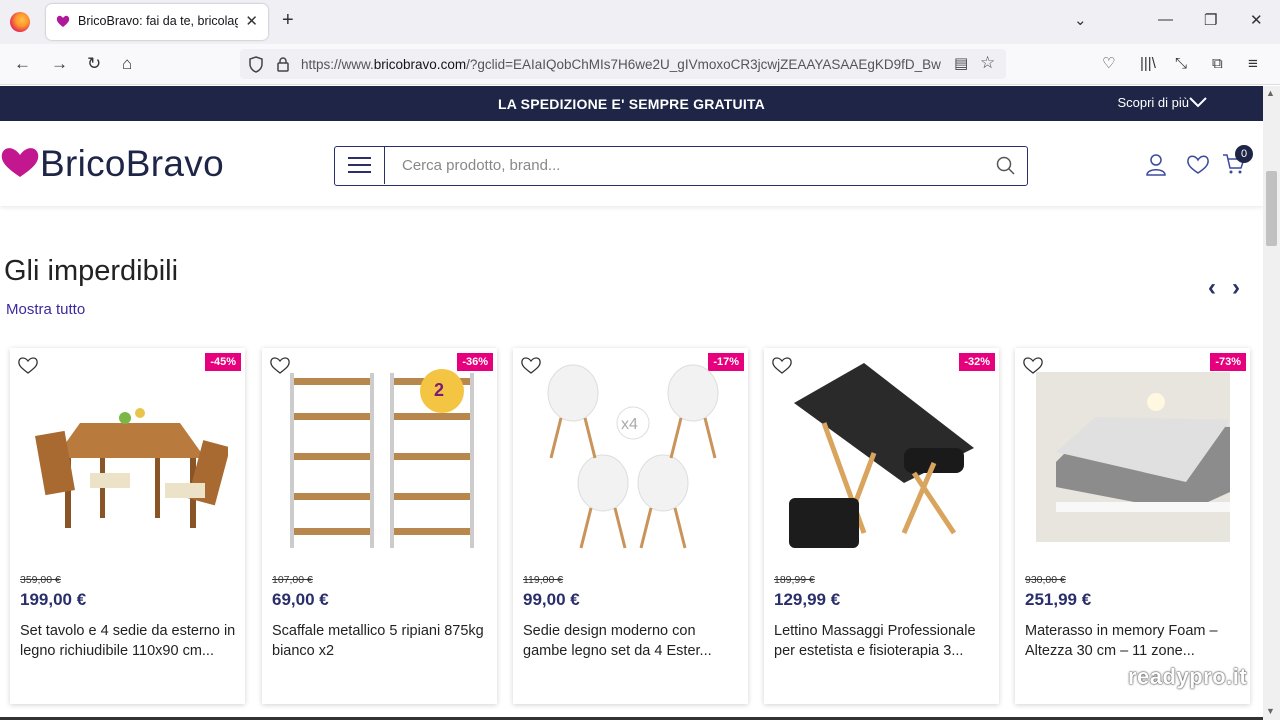 The height and width of the screenshot is (720, 1280). Describe the element at coordinates (1045, 580) in the screenshot. I see `old-price: 930,00 €` at that location.